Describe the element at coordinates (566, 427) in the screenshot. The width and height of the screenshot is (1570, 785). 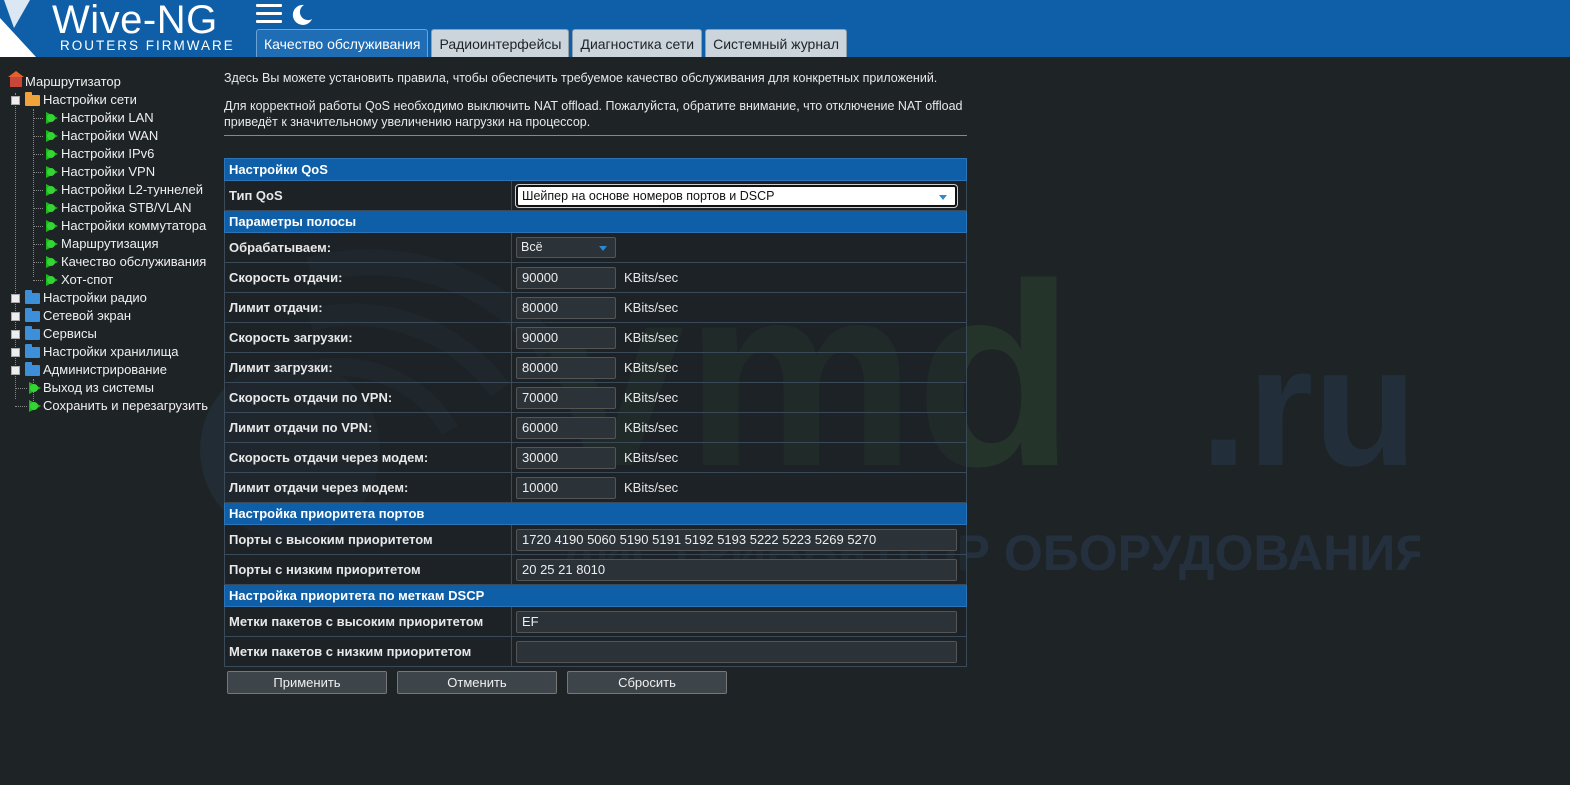
I see `vpn-upload-limit-input: 60000` at that location.